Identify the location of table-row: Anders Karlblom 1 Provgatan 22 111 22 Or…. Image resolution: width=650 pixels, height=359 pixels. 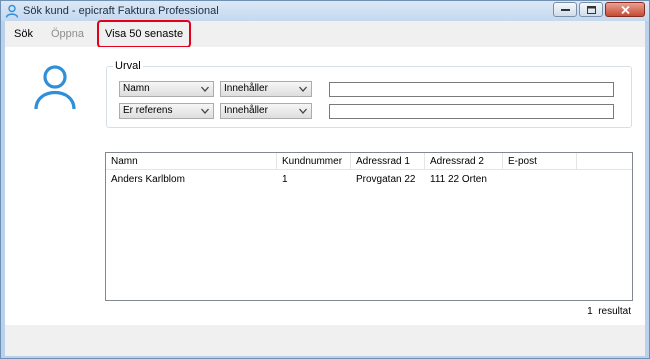
(369, 180).